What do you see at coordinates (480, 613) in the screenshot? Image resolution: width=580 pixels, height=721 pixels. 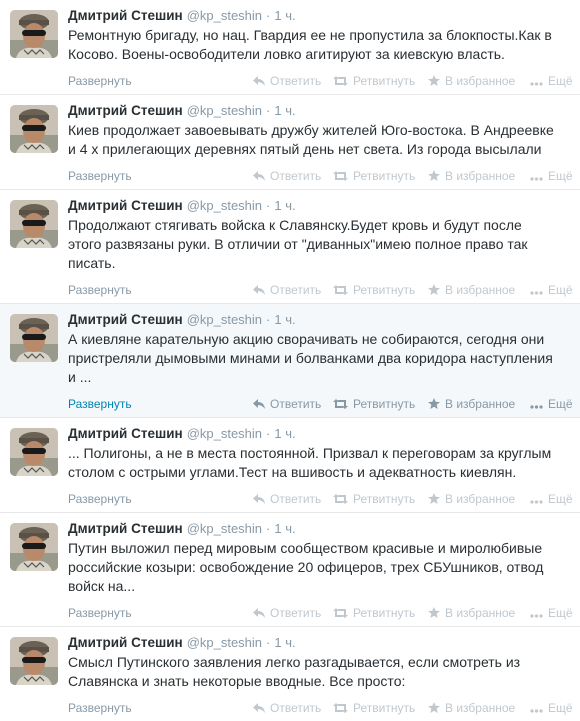 I see `favorite-label: В избранное` at bounding box center [480, 613].